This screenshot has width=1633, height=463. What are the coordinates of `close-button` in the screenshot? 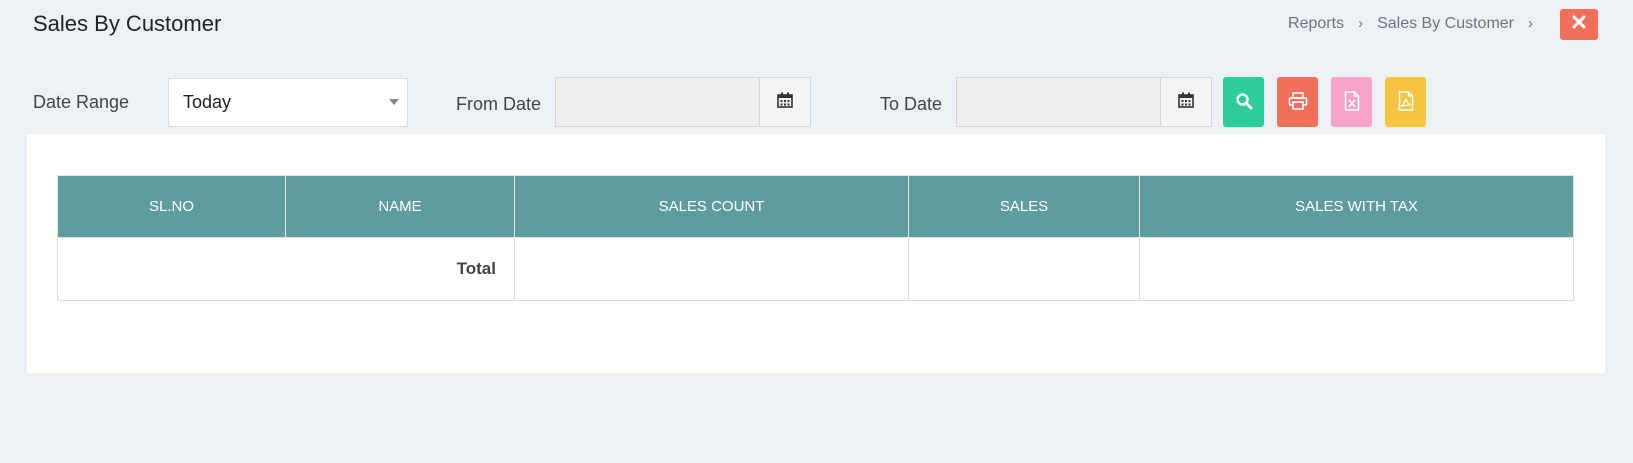 It's located at (1579, 24).